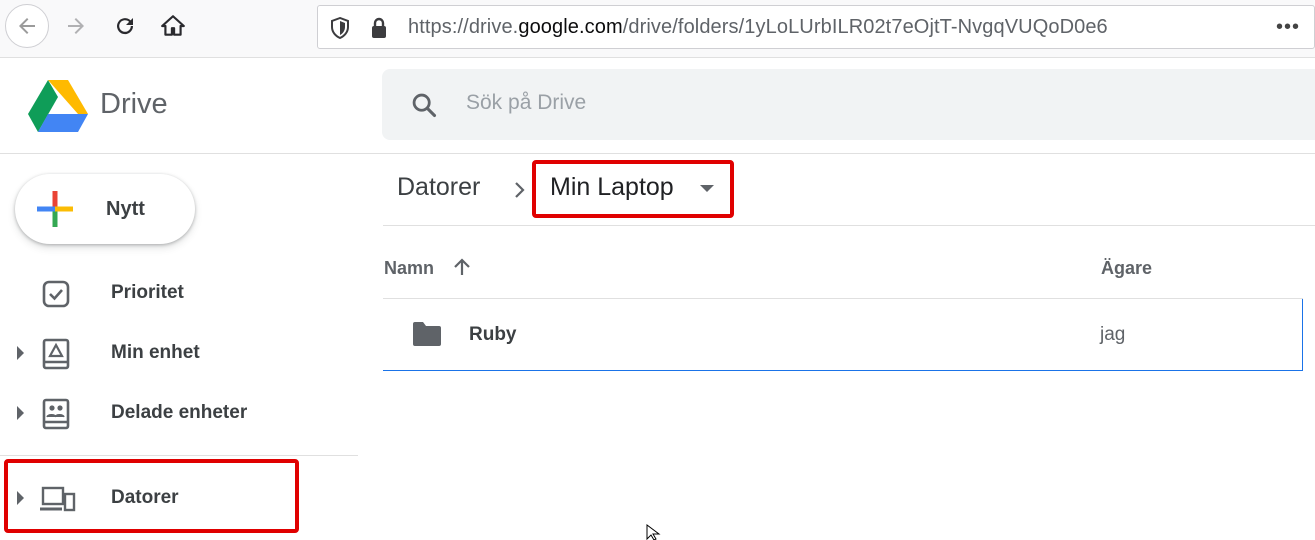  I want to click on chevron-right-icon, so click(520, 190).